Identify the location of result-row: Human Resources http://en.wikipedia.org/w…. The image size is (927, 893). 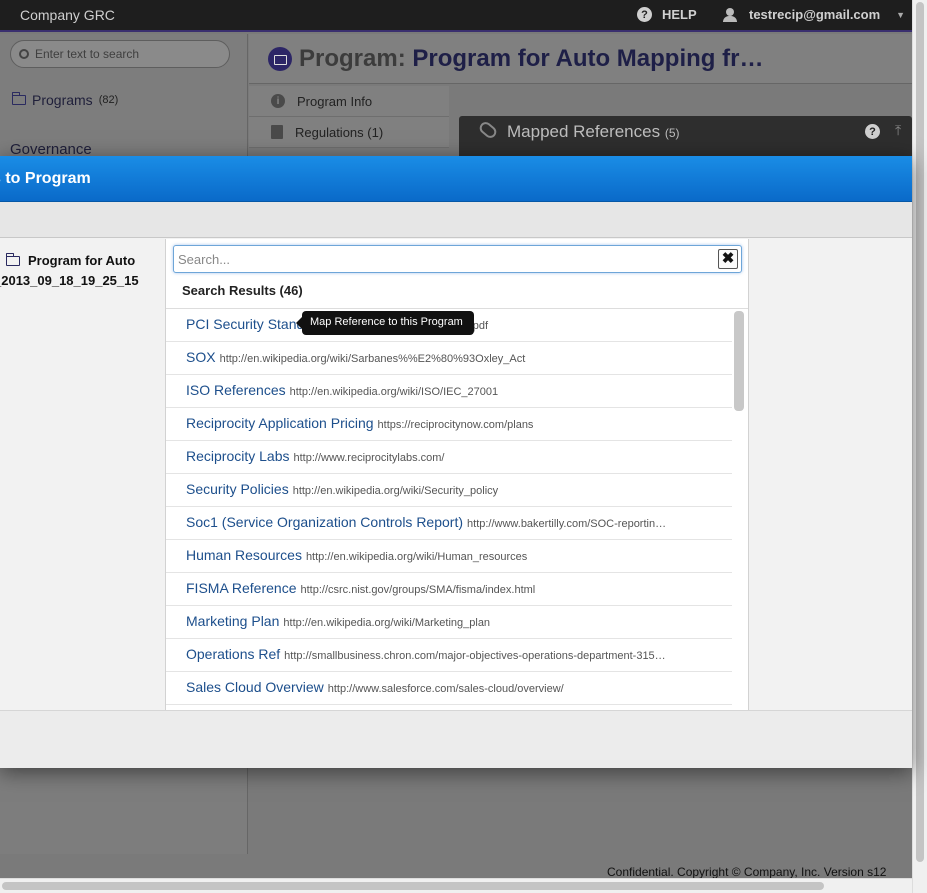
(449, 556).